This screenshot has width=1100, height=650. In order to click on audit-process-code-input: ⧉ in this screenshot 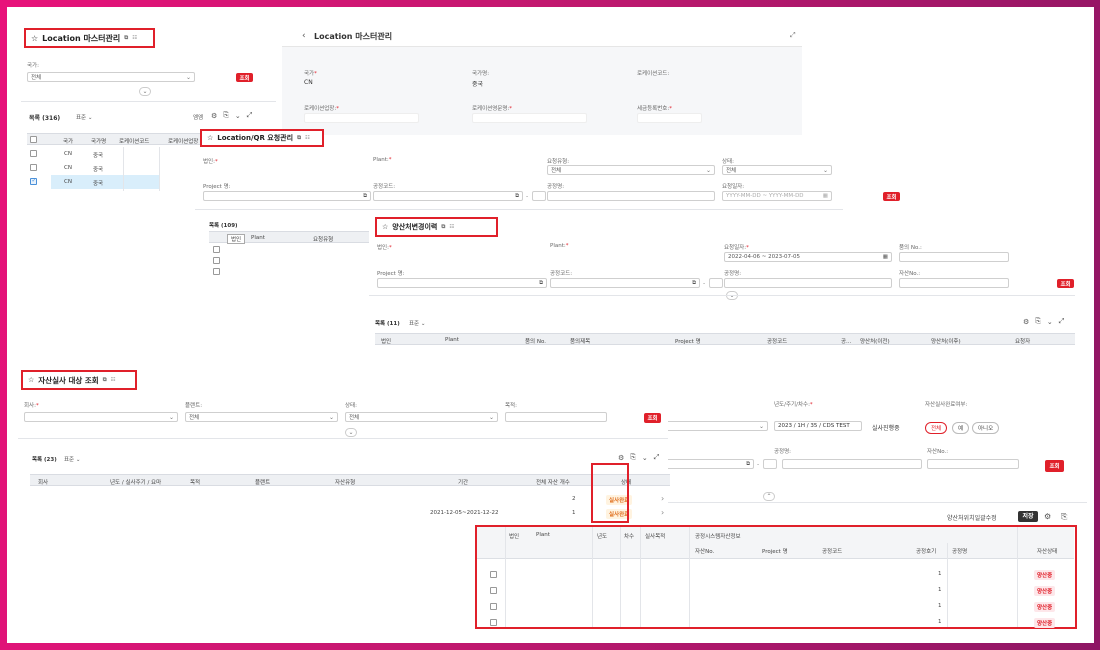, I will do `click(706, 464)`.